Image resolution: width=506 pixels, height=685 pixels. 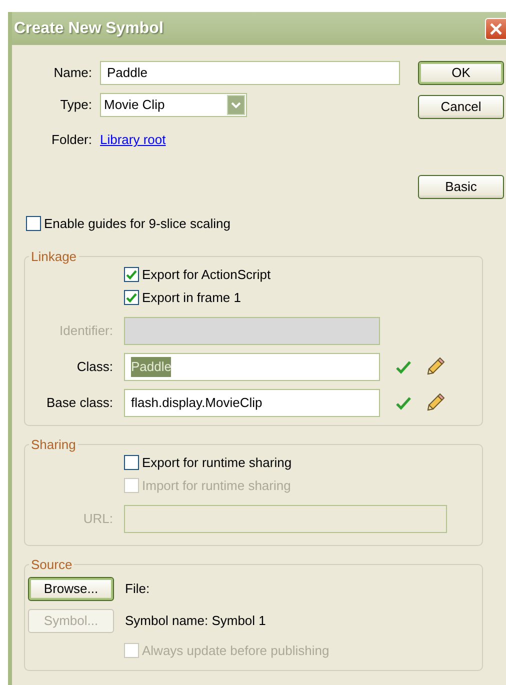 I want to click on dropdown-value: Movie Clip, so click(x=134, y=105).